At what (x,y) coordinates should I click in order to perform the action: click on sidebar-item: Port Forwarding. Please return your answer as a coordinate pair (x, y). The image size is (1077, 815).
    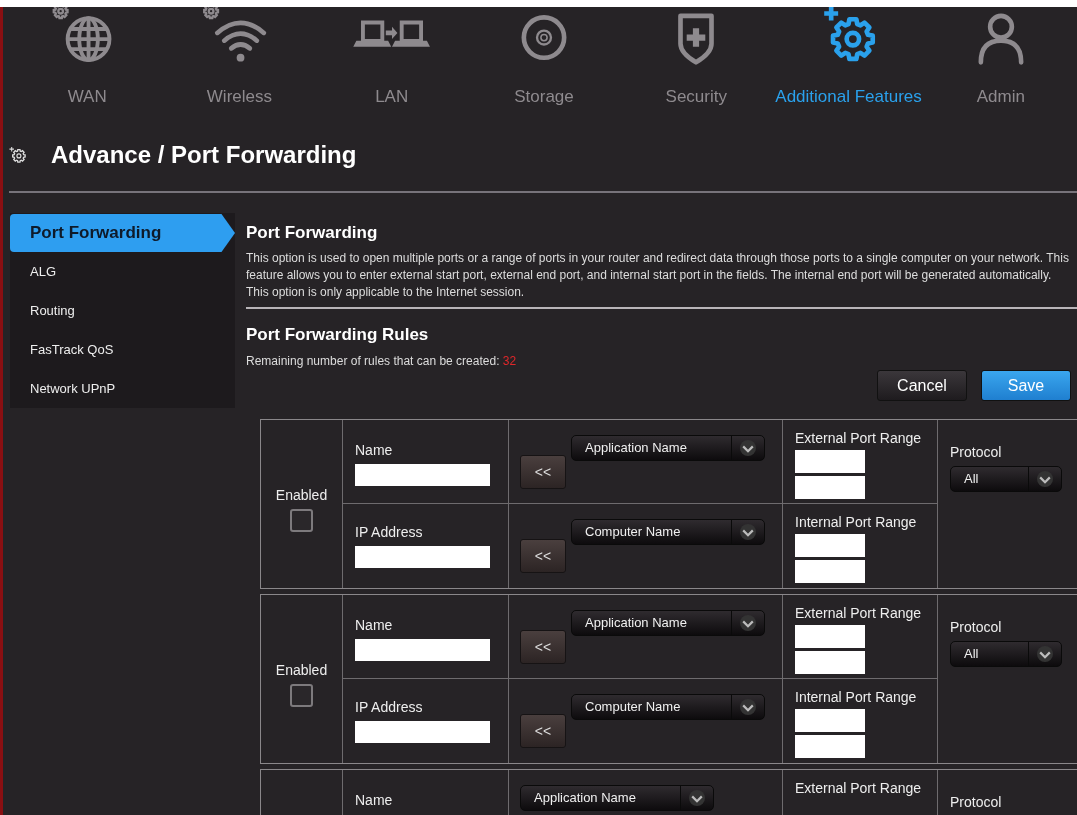
    Looking at the image, I should click on (122, 233).